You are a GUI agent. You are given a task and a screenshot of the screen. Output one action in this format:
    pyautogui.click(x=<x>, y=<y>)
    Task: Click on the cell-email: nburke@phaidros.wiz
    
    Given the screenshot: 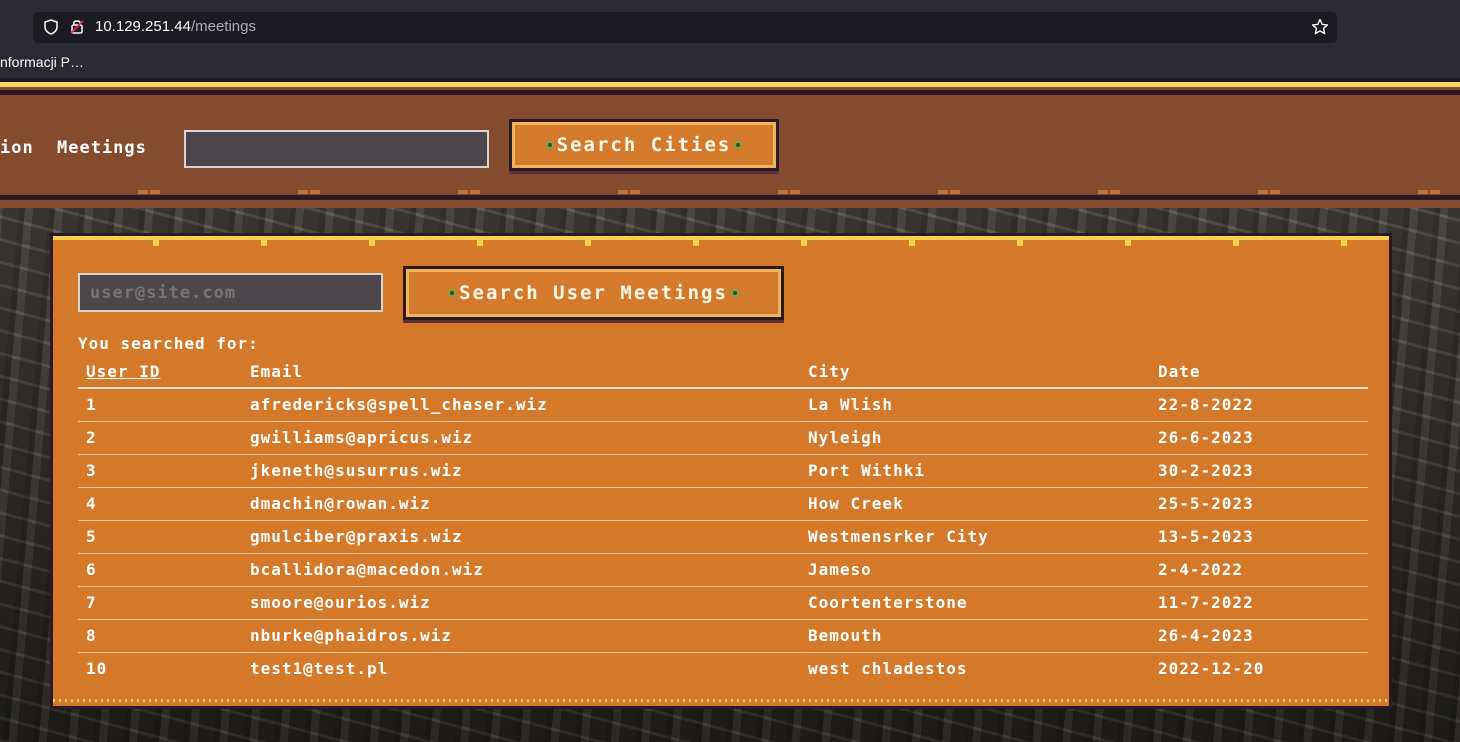 What is the action you would take?
    pyautogui.click(x=521, y=636)
    